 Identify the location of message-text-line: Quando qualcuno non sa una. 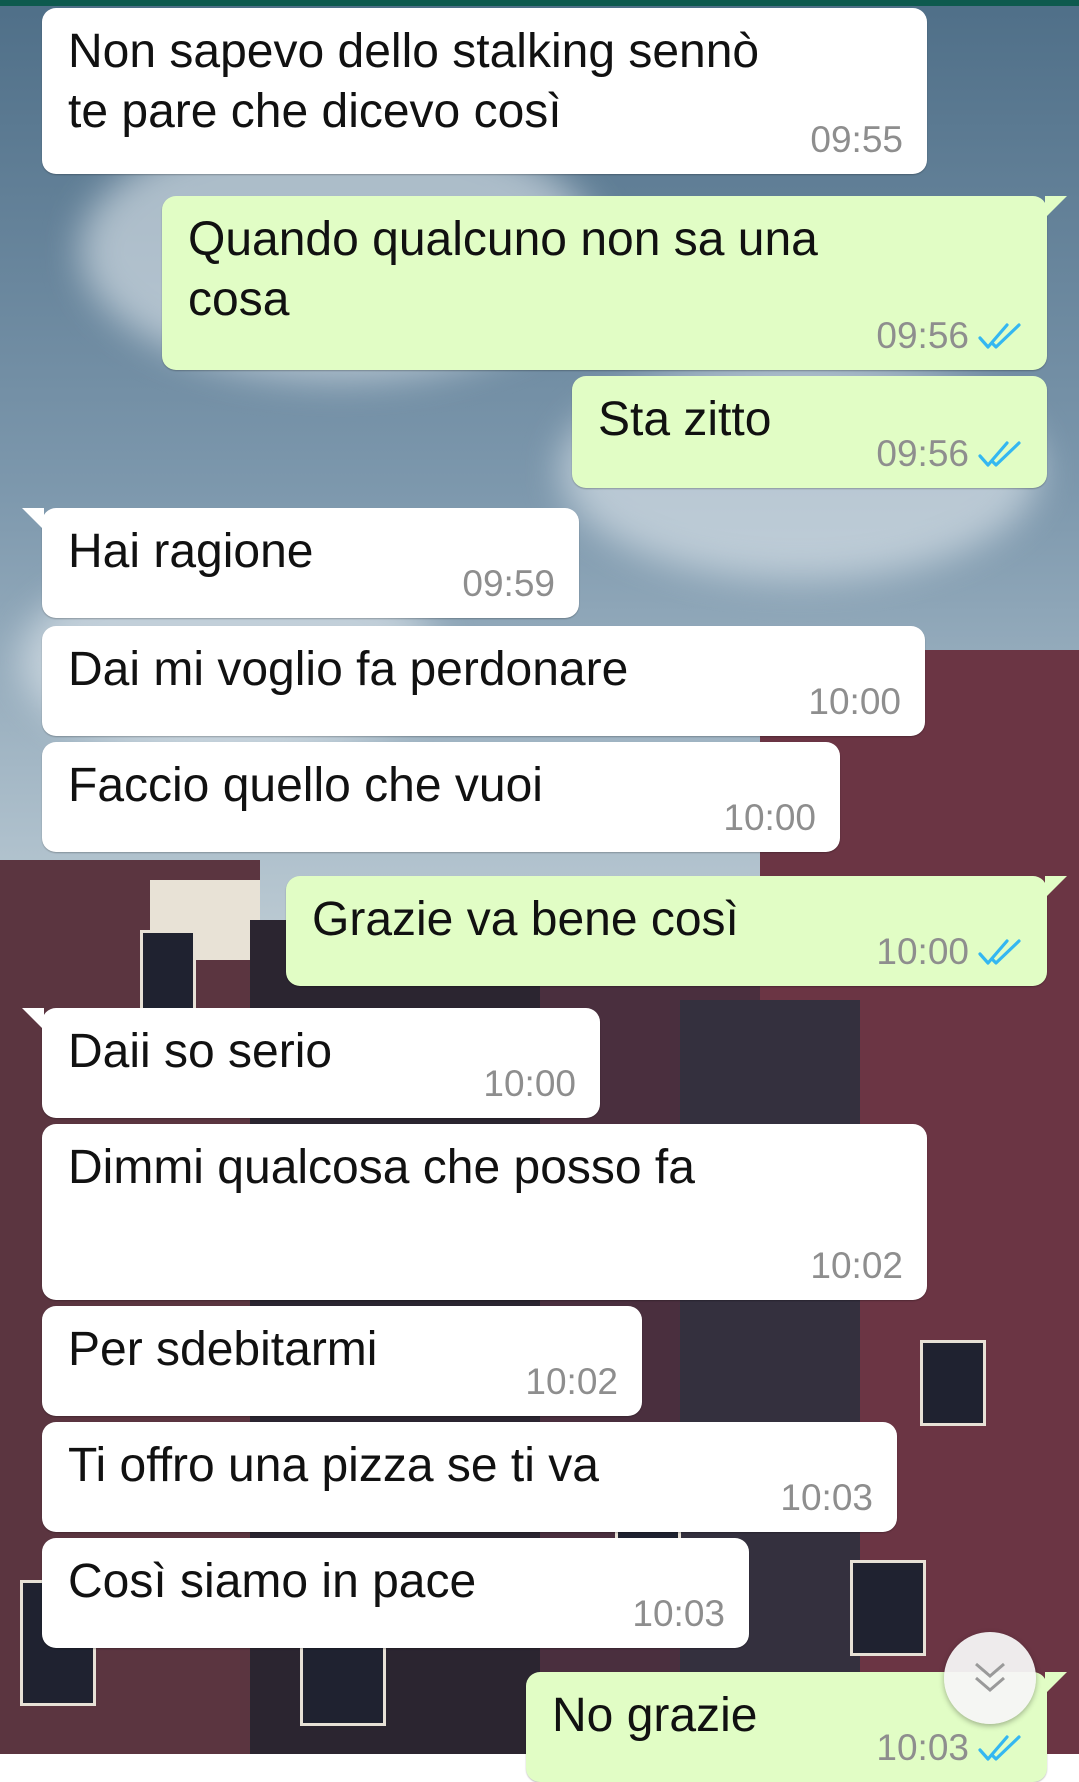
(503, 239).